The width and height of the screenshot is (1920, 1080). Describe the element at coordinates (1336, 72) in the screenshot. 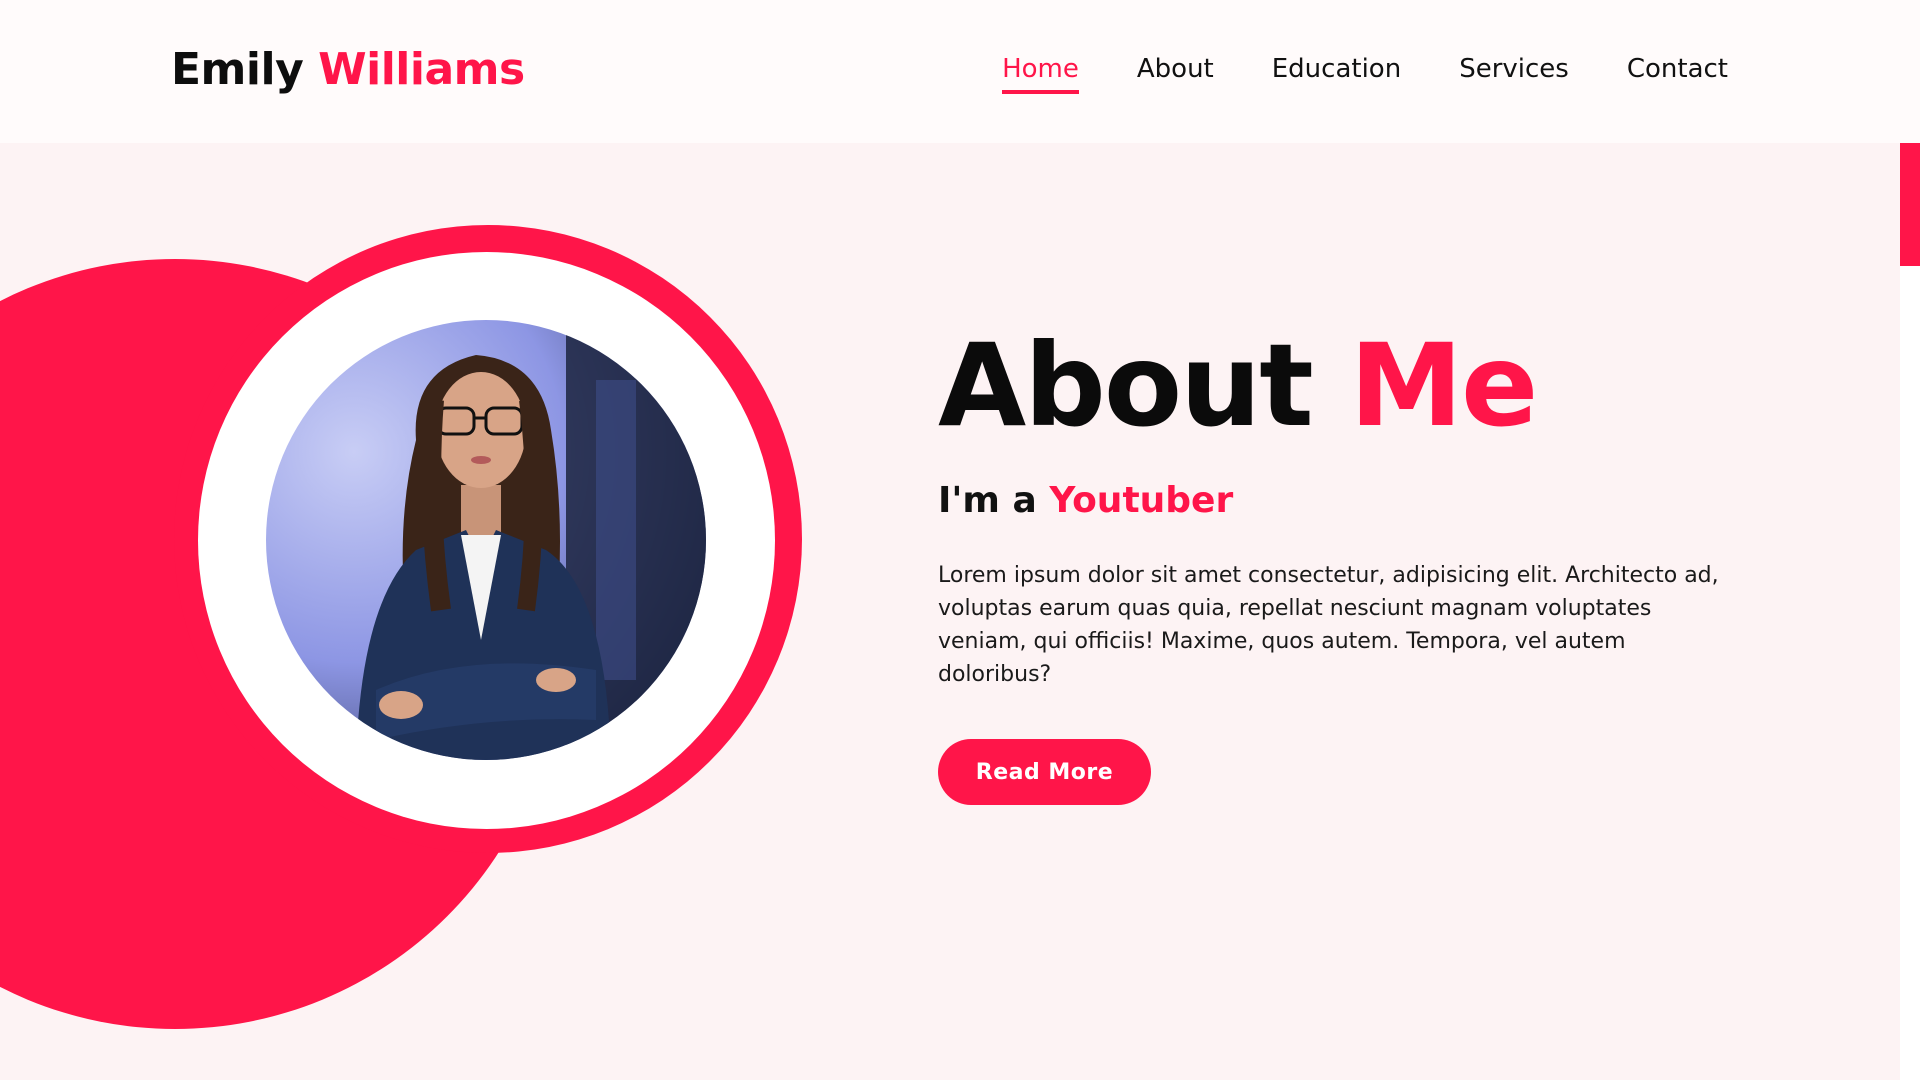

I see `nav-education: Education` at that location.